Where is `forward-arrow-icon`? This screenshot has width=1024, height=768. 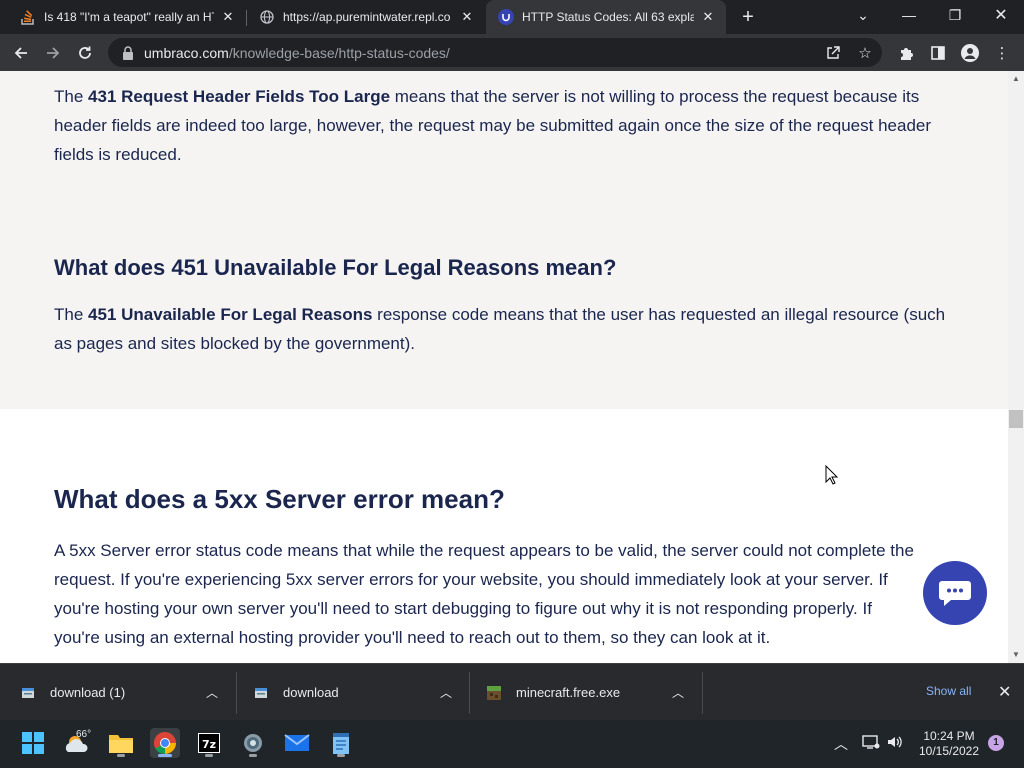
forward-arrow-icon is located at coordinates (53, 53).